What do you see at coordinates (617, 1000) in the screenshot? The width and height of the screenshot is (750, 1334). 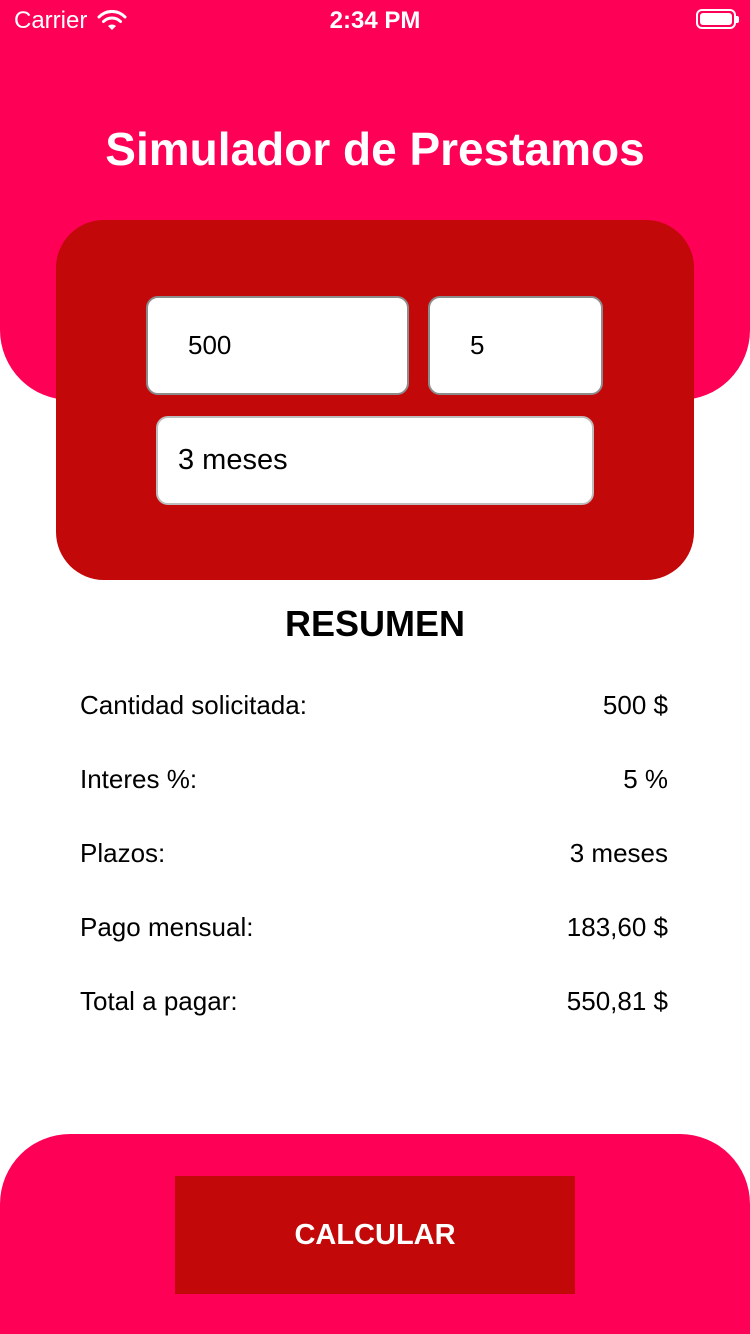 I see `summary-value-total: 550,81 $` at bounding box center [617, 1000].